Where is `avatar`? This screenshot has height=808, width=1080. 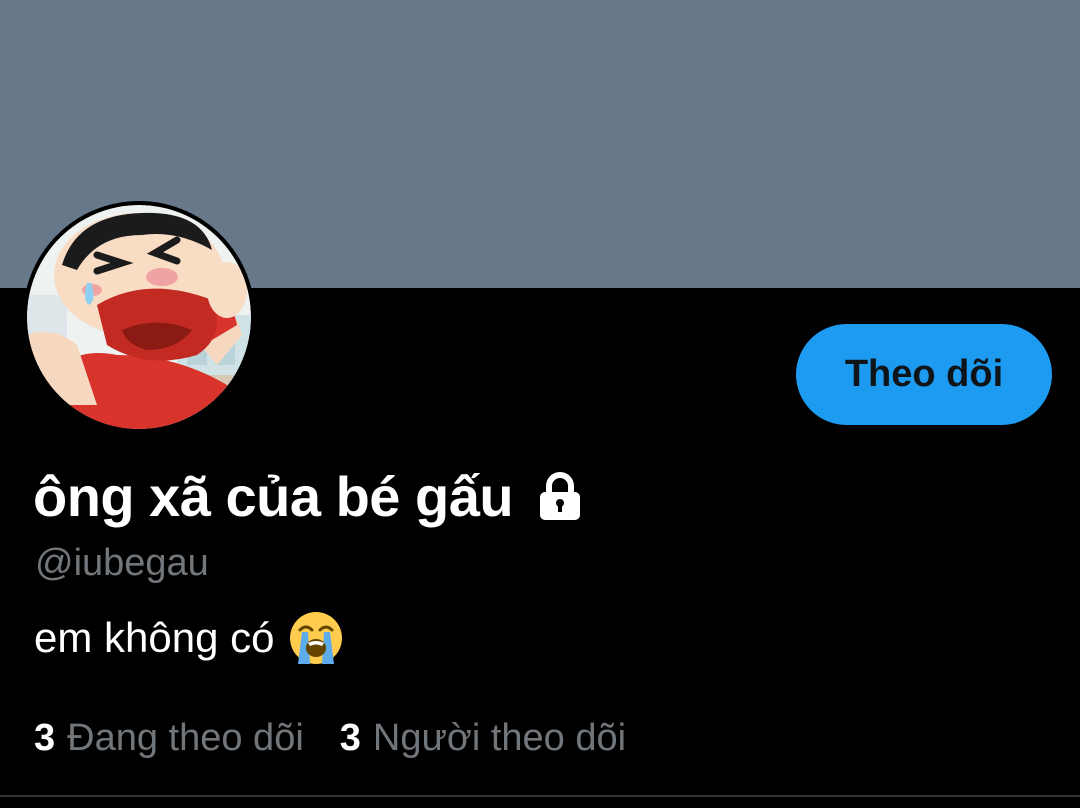 avatar is located at coordinates (139, 317).